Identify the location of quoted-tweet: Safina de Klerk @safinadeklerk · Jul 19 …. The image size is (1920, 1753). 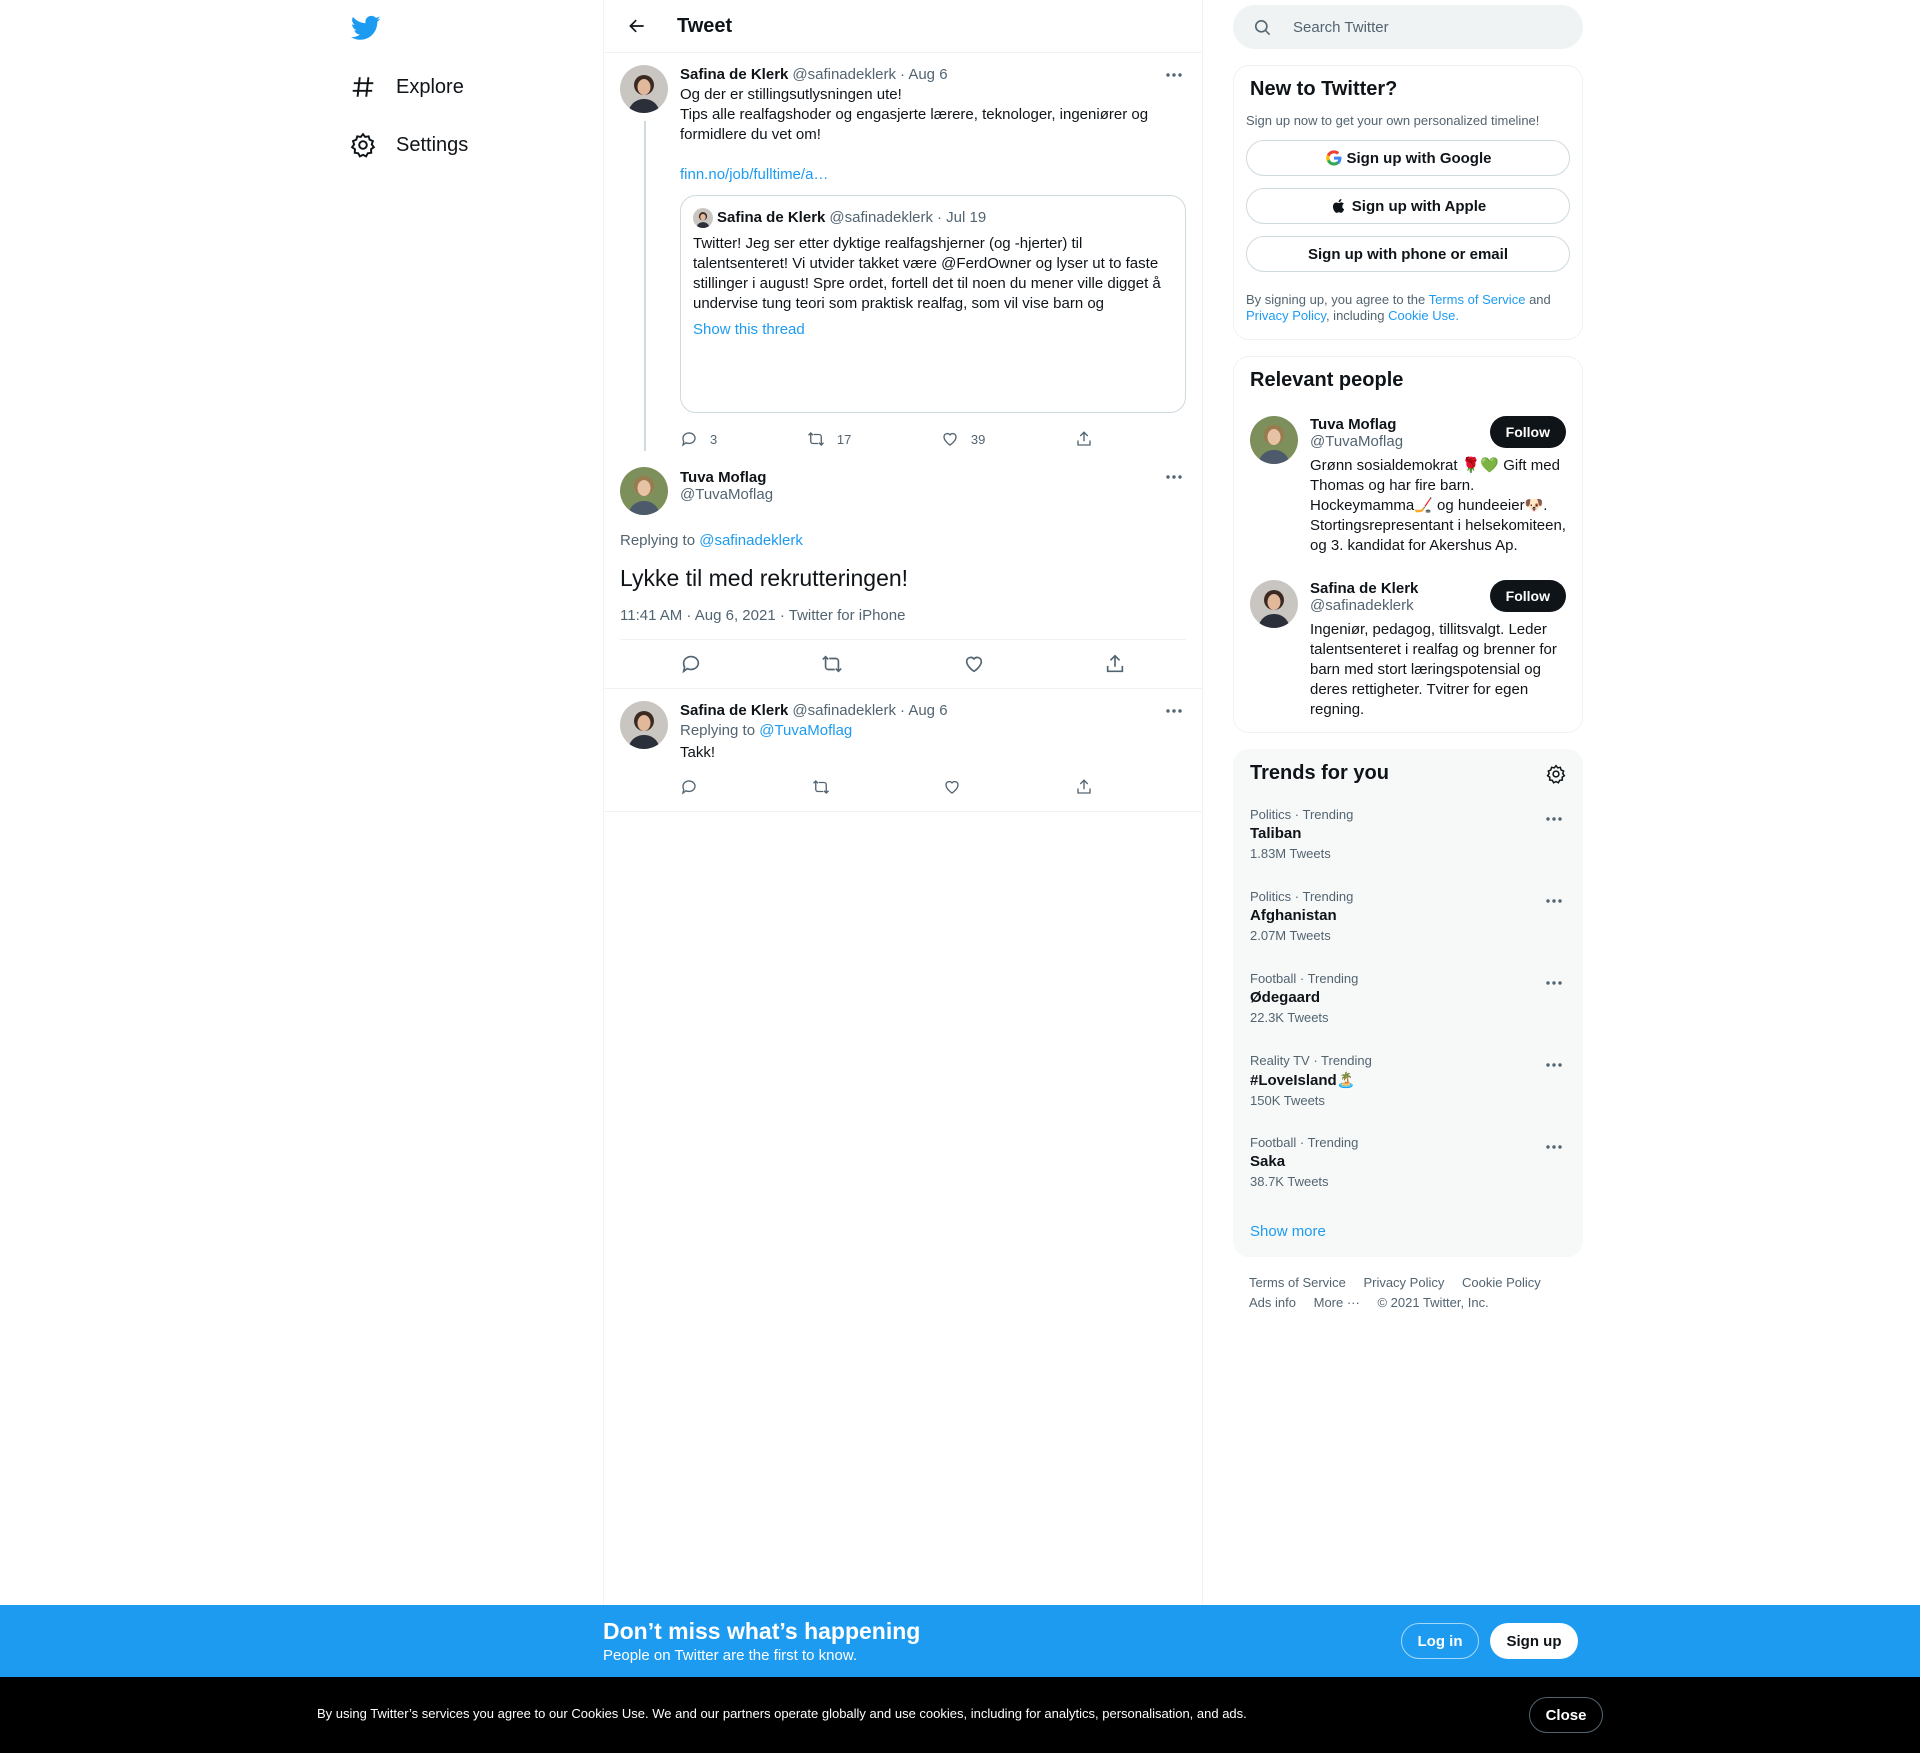
(933, 304).